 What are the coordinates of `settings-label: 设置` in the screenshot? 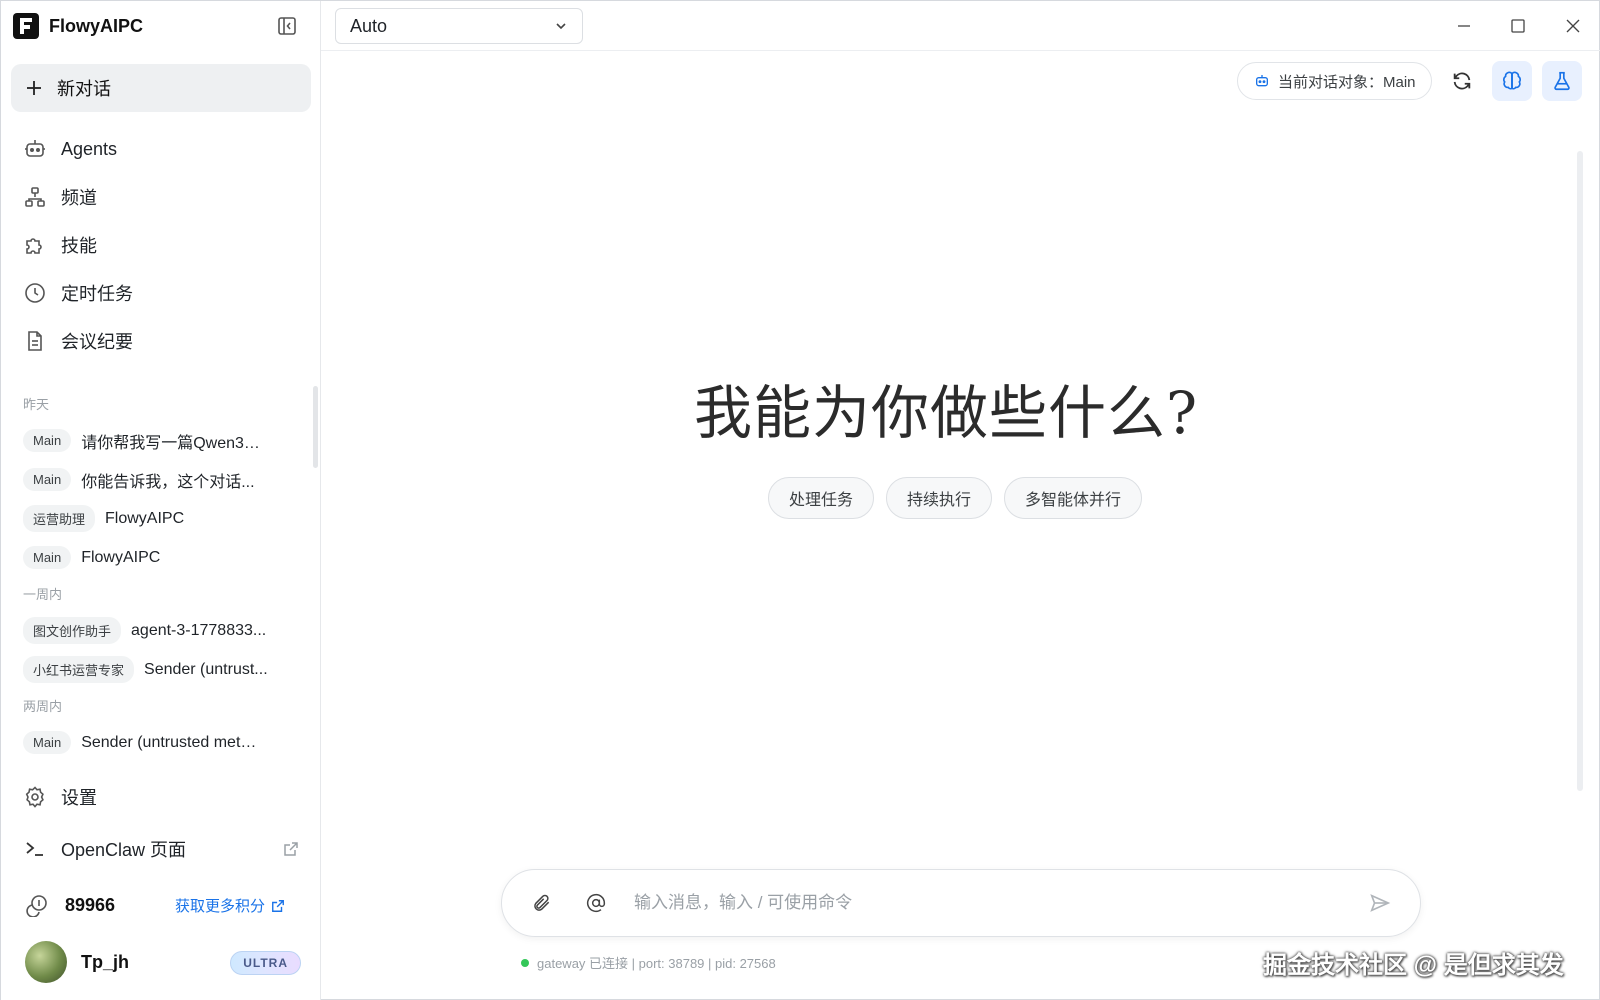 It's located at (79, 798).